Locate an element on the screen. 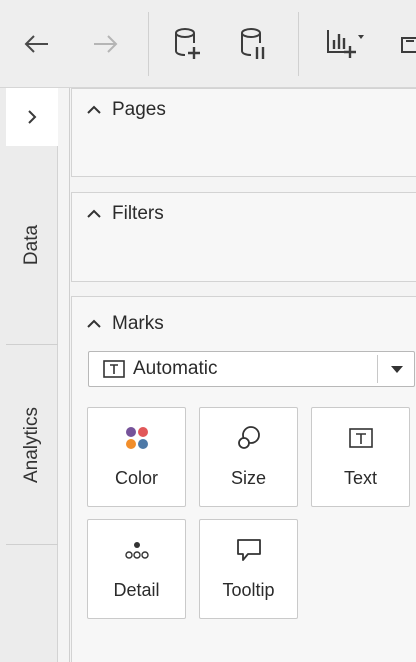 This screenshot has height=662, width=416. rail-empty-area is located at coordinates (32, 603).